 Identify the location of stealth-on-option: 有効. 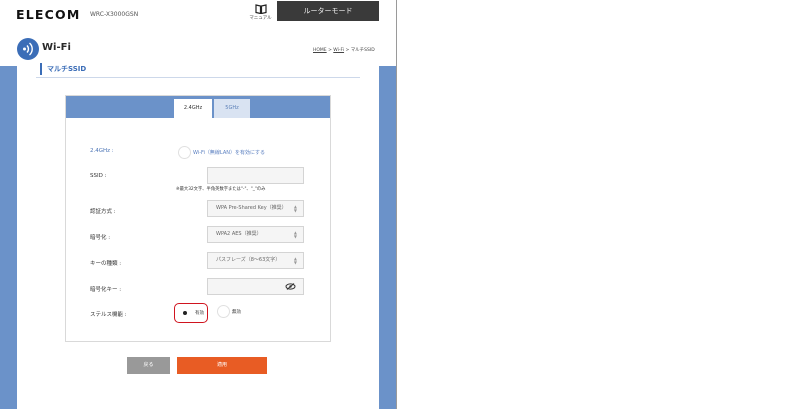
(191, 313).